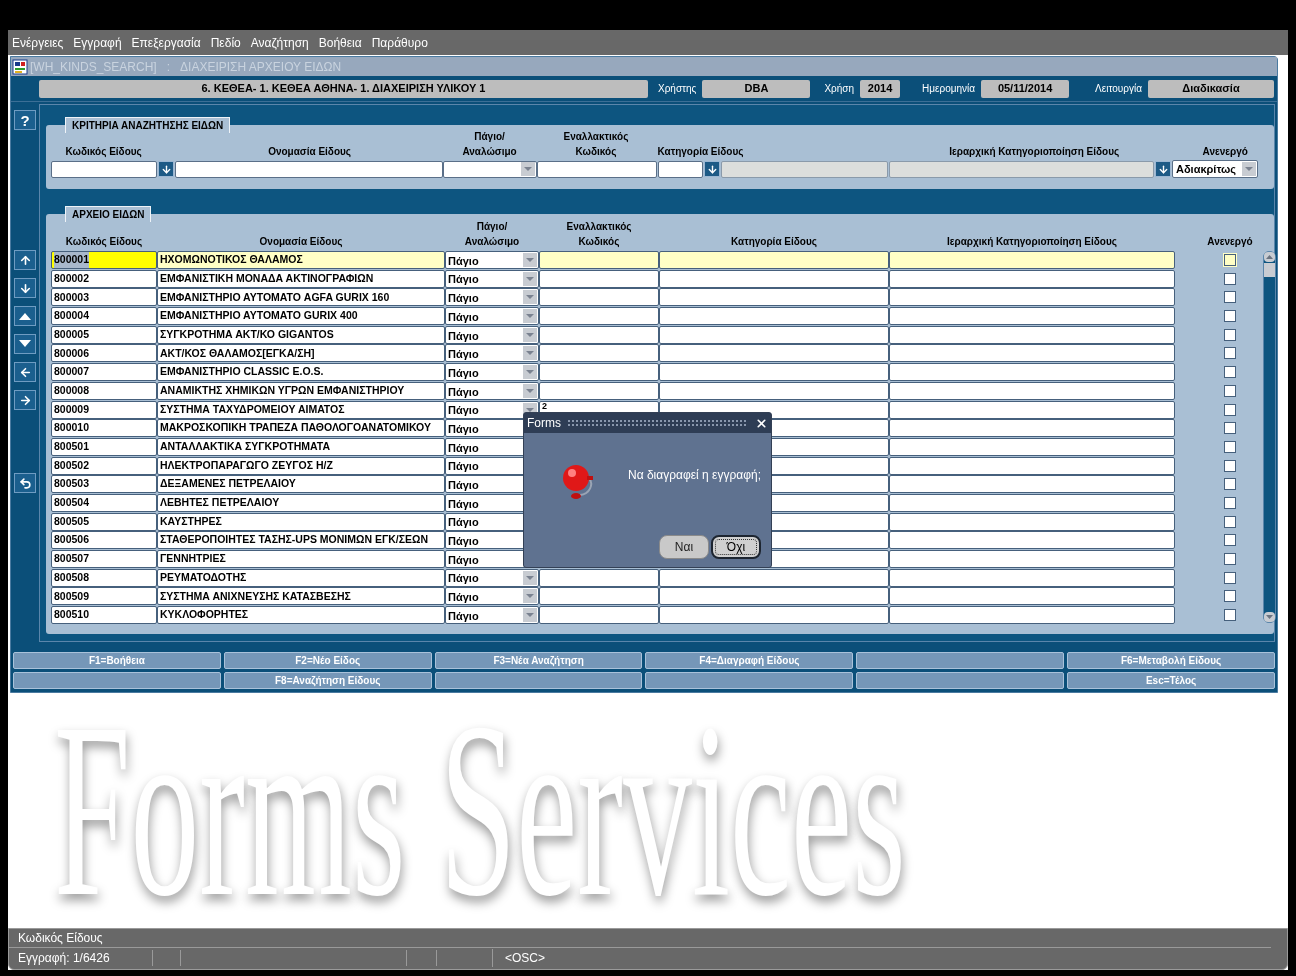 This screenshot has height=976, width=1296. Describe the element at coordinates (104, 615) in the screenshot. I see `code-cell: 800510` at that location.